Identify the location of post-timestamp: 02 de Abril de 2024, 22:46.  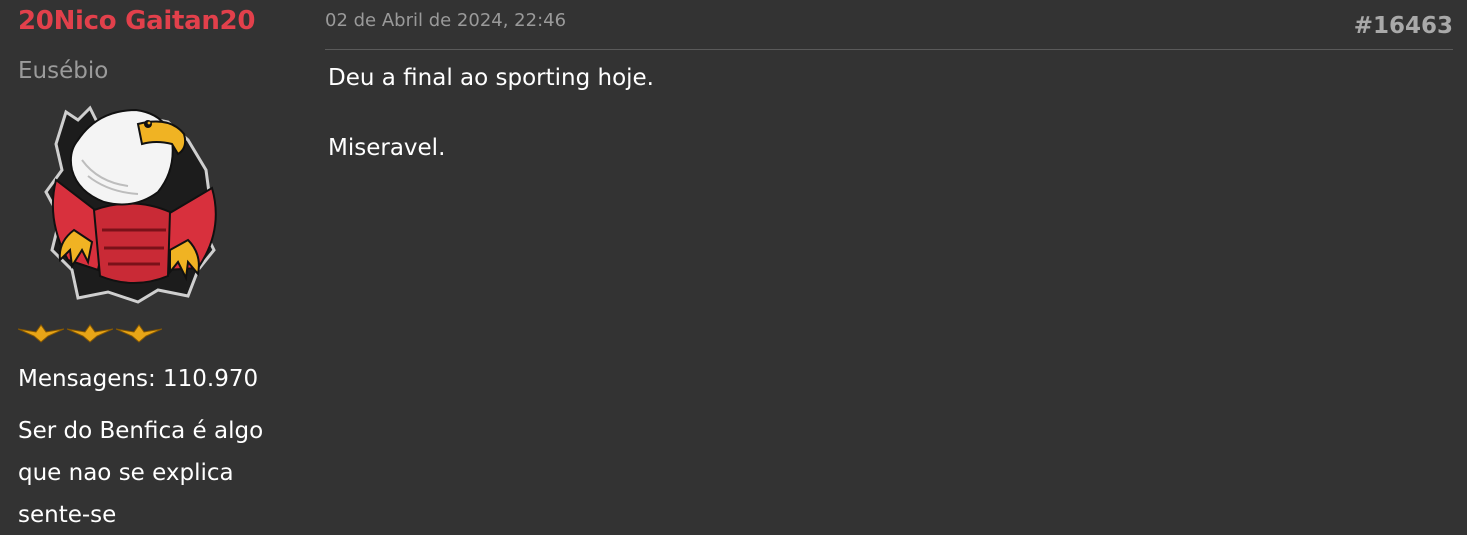
(446, 20).